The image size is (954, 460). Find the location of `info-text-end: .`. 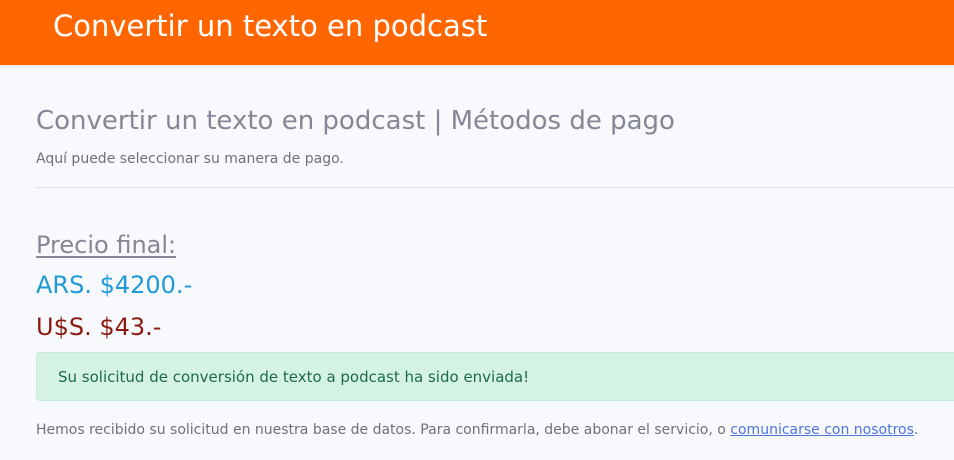

info-text-end: . is located at coordinates (916, 430).